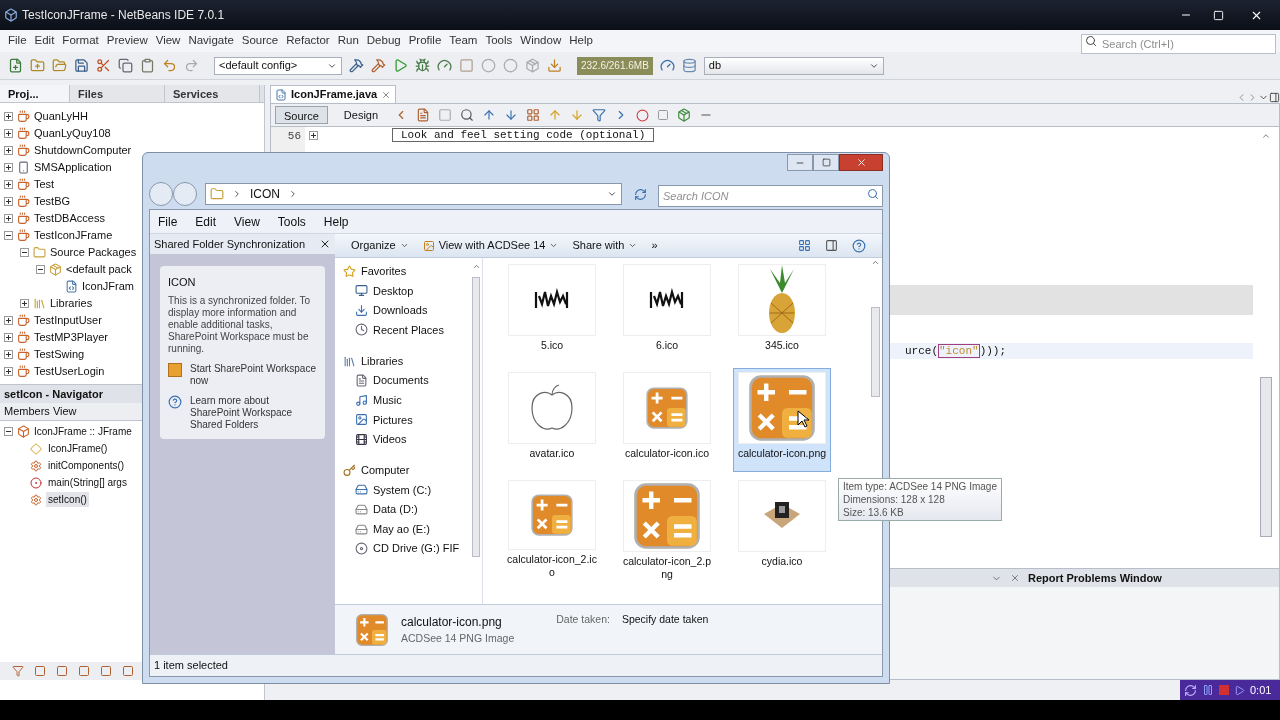  I want to click on menu-item: Debug, so click(383, 41).